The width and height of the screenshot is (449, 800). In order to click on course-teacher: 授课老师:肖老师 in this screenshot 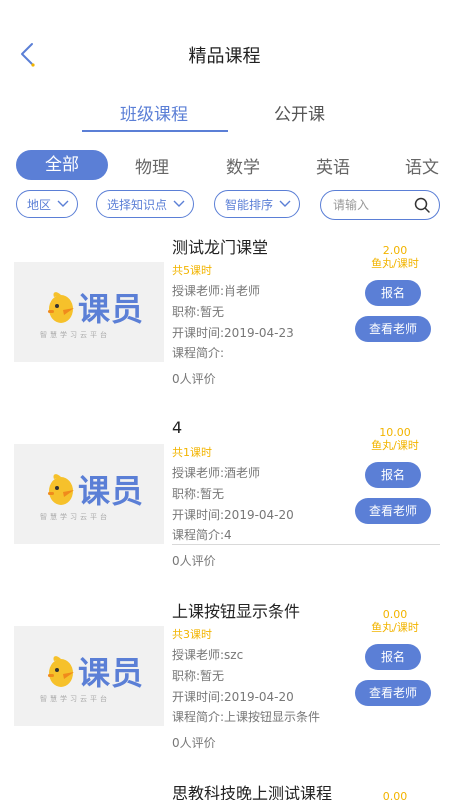, I will do `click(216, 291)`.